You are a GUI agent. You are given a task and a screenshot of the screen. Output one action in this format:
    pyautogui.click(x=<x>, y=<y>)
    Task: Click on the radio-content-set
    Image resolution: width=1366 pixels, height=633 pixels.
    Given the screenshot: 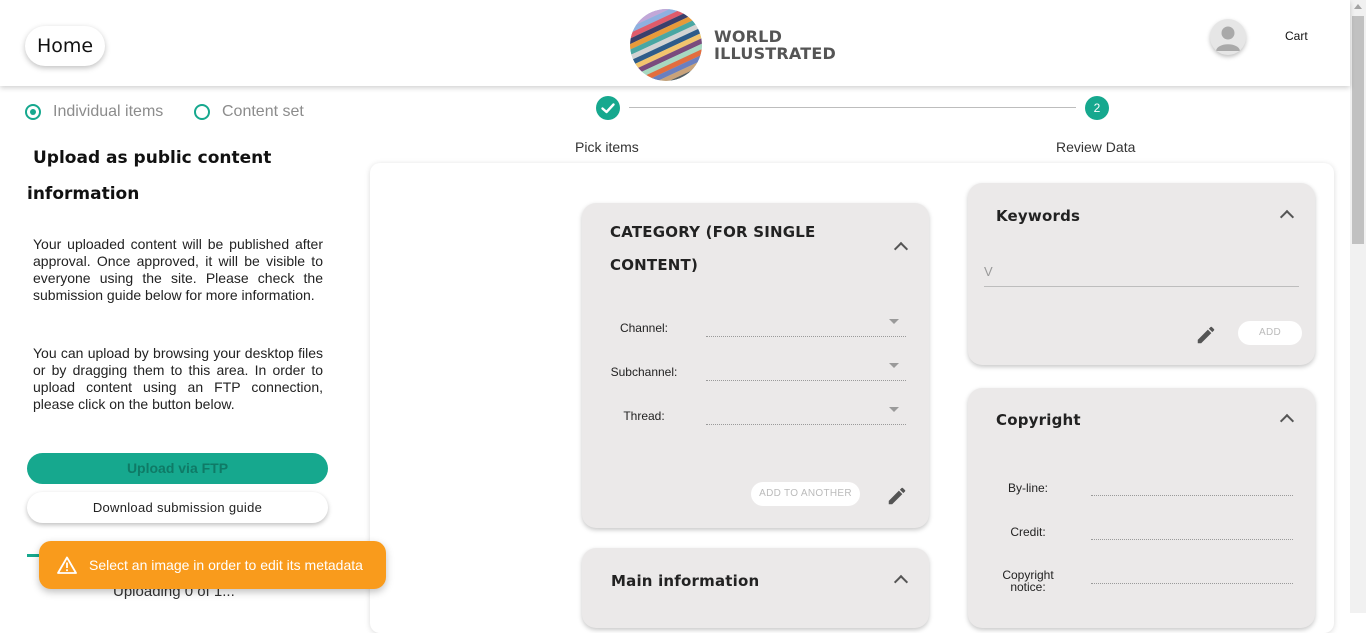 What is the action you would take?
    pyautogui.click(x=202, y=112)
    